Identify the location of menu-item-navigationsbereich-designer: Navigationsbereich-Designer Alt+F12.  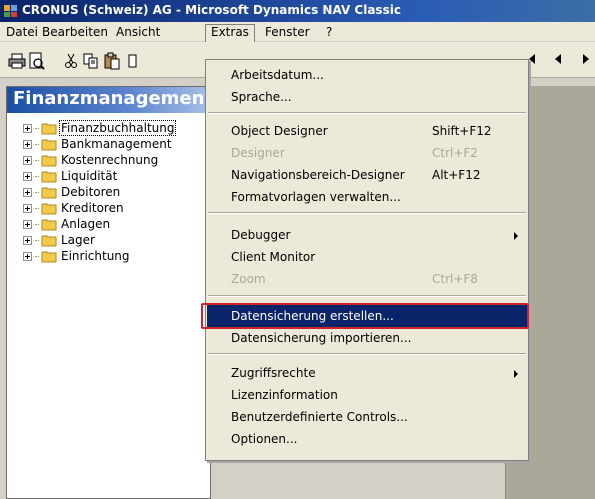
(367, 175).